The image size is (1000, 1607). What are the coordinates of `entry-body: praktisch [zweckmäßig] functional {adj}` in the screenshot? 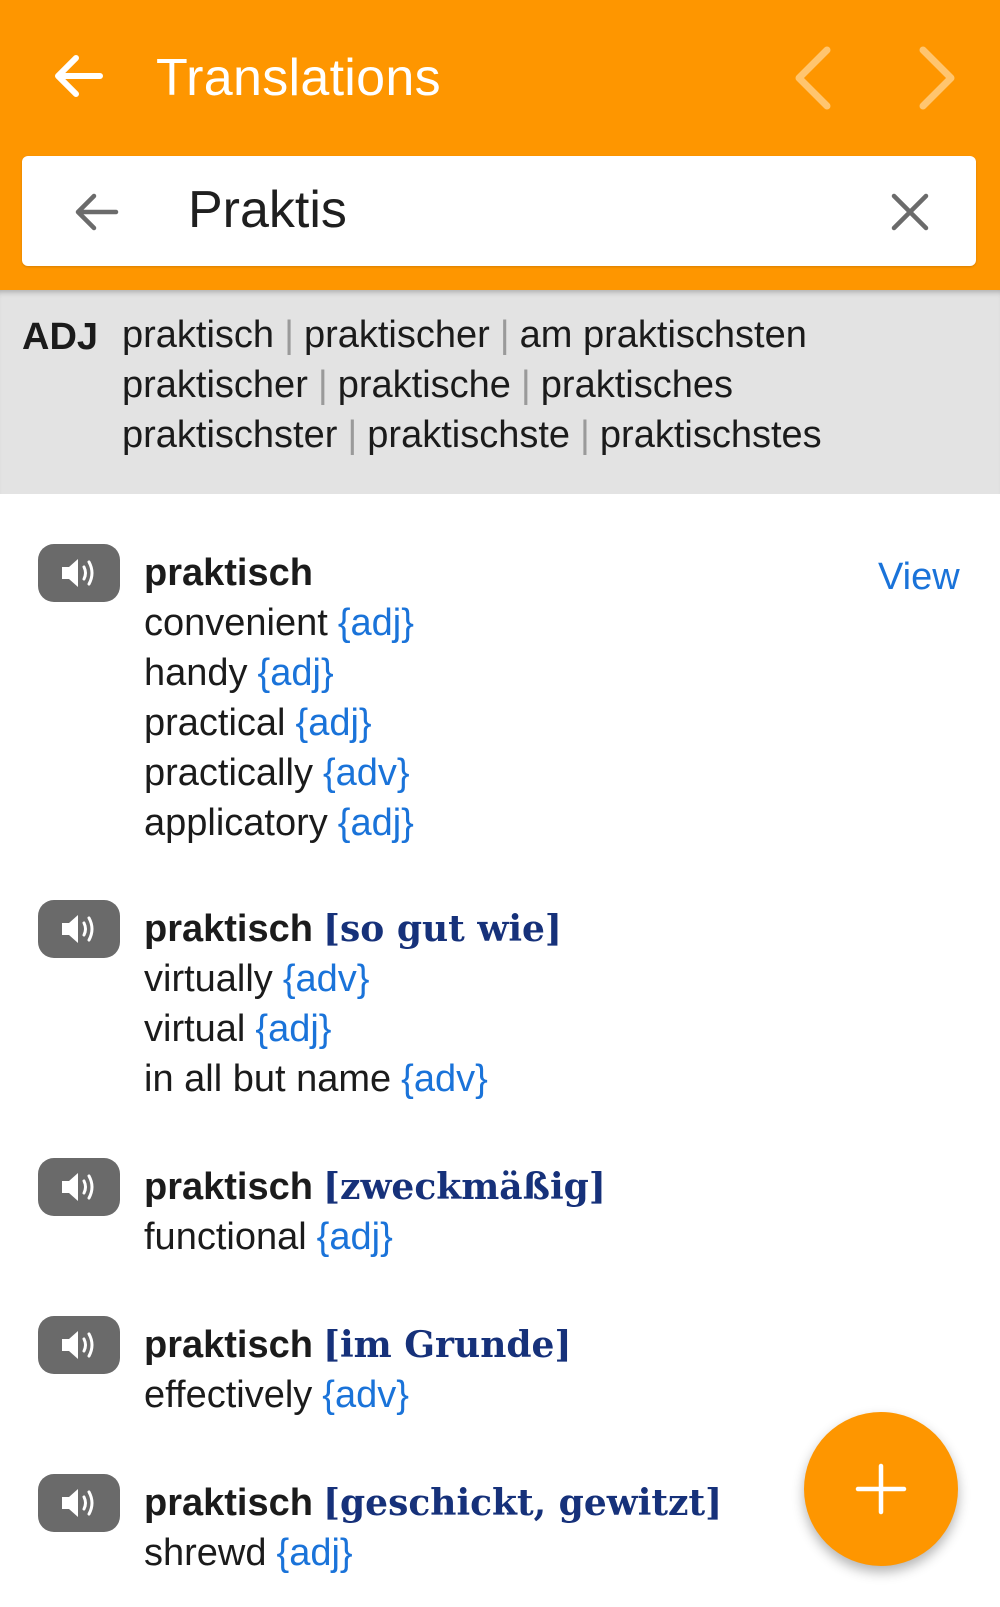 It's located at (504, 1208).